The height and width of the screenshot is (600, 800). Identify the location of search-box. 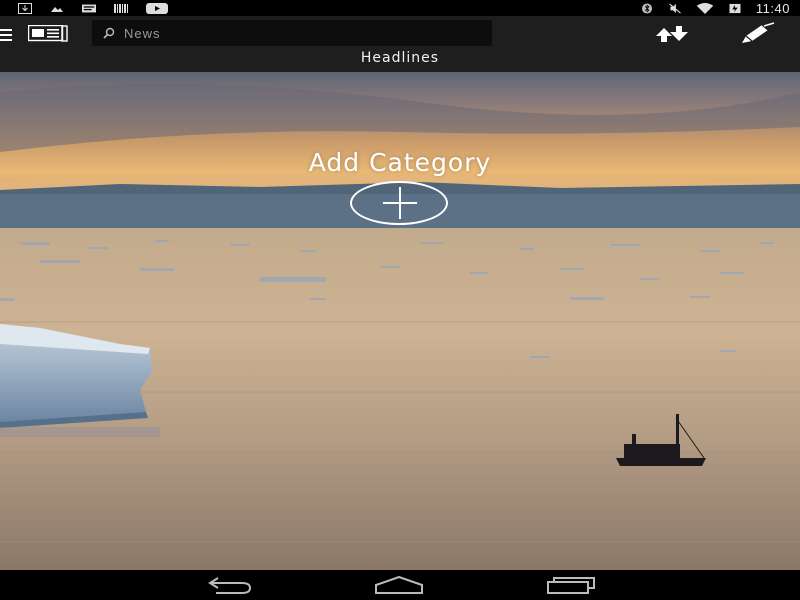
(292, 33).